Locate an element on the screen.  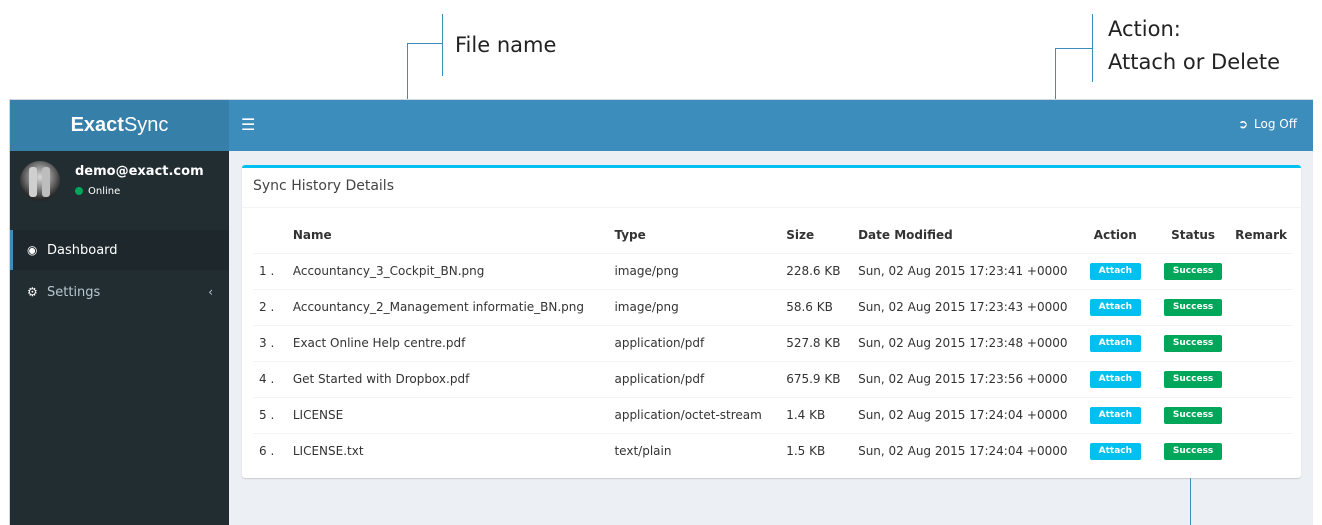
user-status-label: Online is located at coordinates (104, 191).